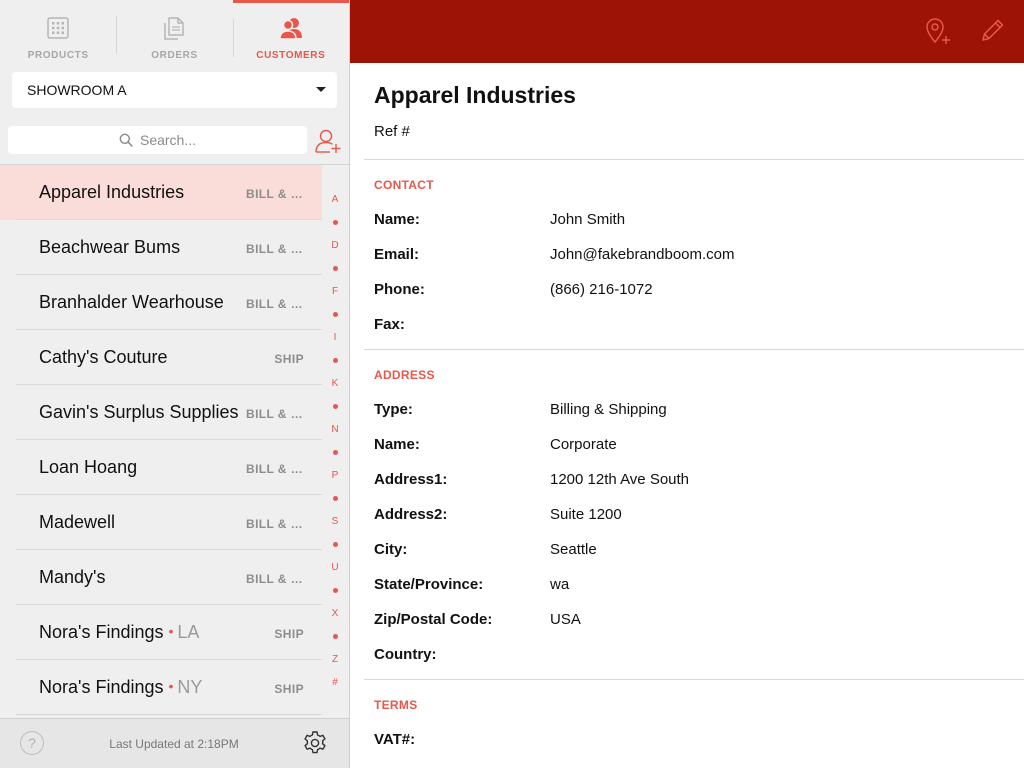  What do you see at coordinates (32, 743) in the screenshot?
I see `help-icon: ?` at bounding box center [32, 743].